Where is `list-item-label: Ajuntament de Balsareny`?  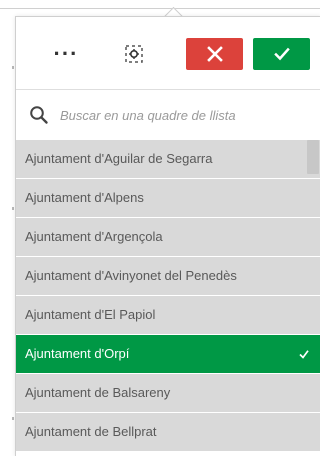
list-item-label: Ajuntament de Balsareny is located at coordinates (98, 392).